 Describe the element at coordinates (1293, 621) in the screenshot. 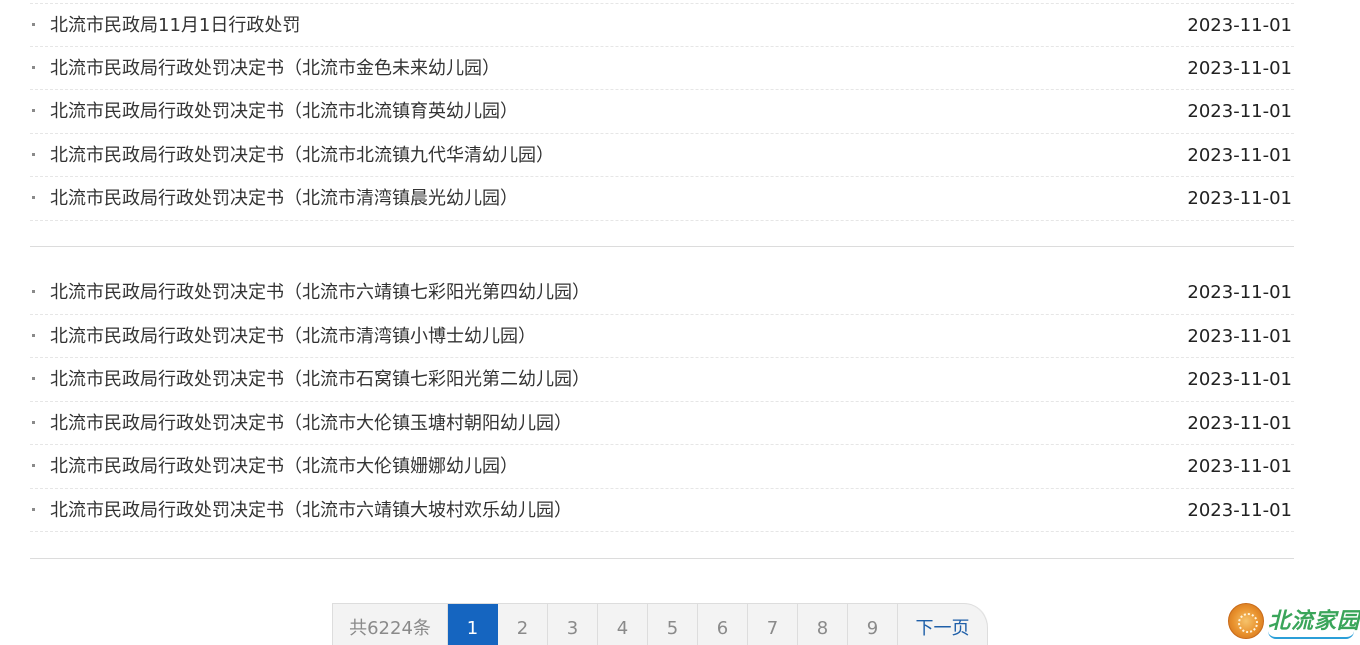

I see `site-logo: 北流家园` at that location.